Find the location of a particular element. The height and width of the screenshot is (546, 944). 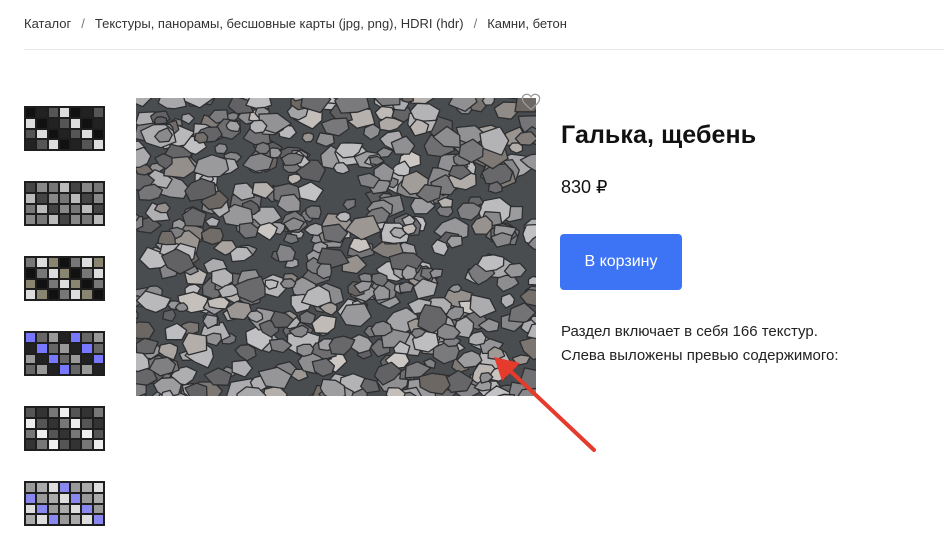

header-divider is located at coordinates (484, 49).